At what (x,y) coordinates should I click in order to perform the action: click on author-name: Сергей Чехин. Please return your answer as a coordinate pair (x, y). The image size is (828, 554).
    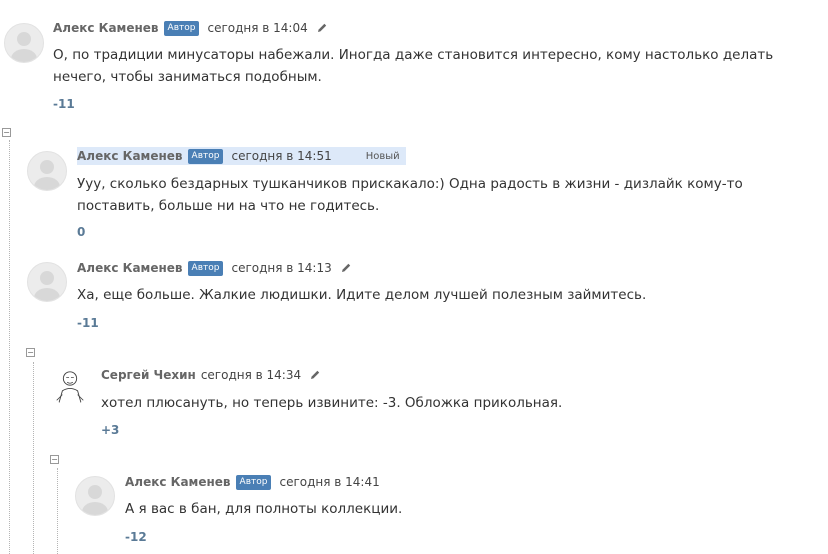
    Looking at the image, I should click on (148, 375).